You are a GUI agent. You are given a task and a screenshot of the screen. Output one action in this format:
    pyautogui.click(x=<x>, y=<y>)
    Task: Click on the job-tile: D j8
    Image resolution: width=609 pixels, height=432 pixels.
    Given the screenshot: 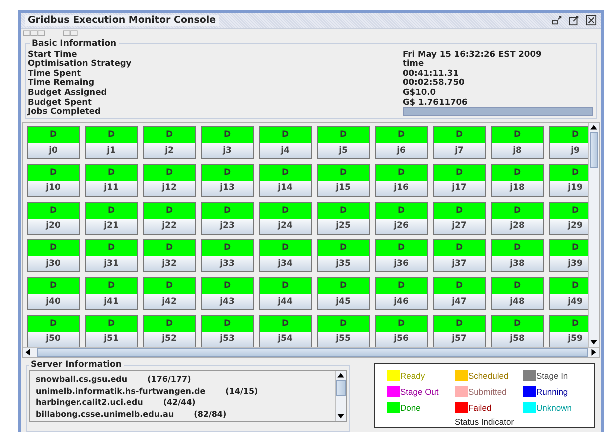 What is the action you would take?
    pyautogui.click(x=517, y=142)
    